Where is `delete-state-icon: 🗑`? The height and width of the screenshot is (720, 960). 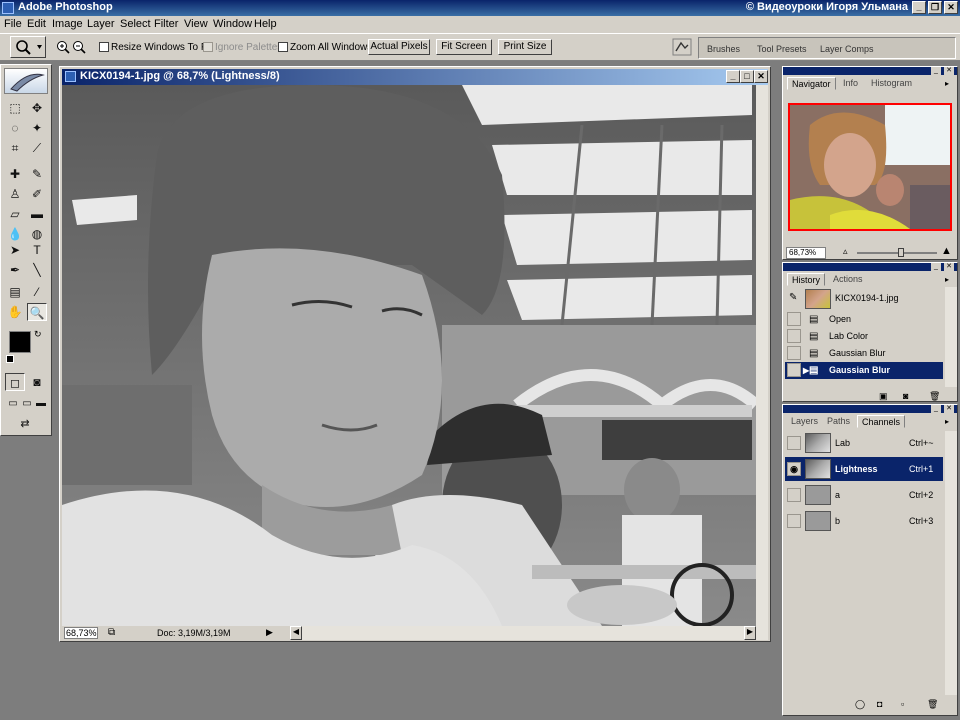 delete-state-icon: 🗑 is located at coordinates (934, 396).